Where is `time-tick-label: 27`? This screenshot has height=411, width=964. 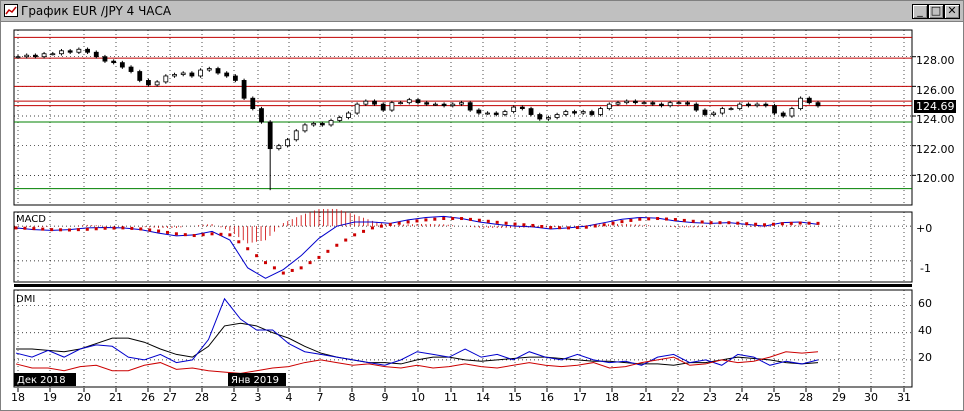 time-tick-label: 27 is located at coordinates (170, 397).